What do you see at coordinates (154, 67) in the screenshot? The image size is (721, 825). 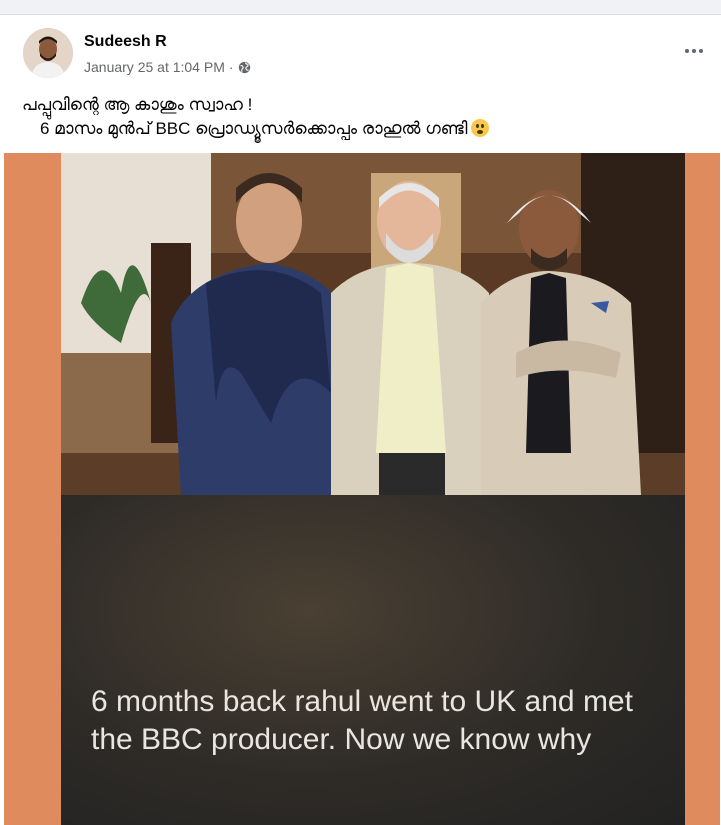 I see `post-timestamp: January 25 at 1:04 PM` at bounding box center [154, 67].